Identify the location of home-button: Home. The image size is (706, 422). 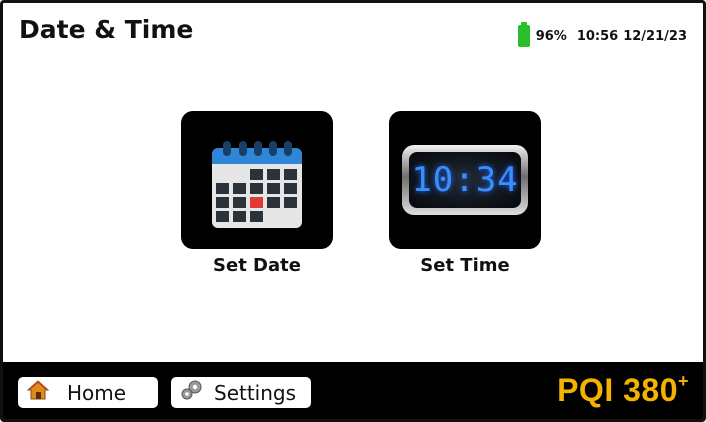
(88, 392).